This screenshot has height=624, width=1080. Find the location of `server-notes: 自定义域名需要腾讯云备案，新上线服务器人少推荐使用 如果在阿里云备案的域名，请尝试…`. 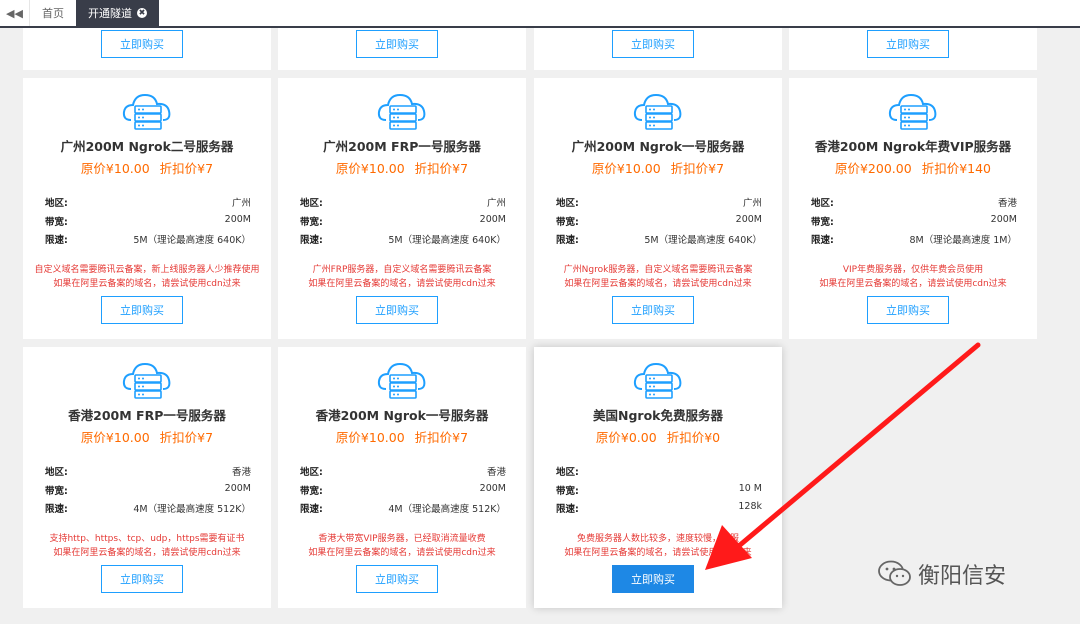

server-notes: 自定义域名需要腾讯云备案，新上线服务器人少推荐使用 如果在阿里云备案的域名，请尝试… is located at coordinates (147, 277).